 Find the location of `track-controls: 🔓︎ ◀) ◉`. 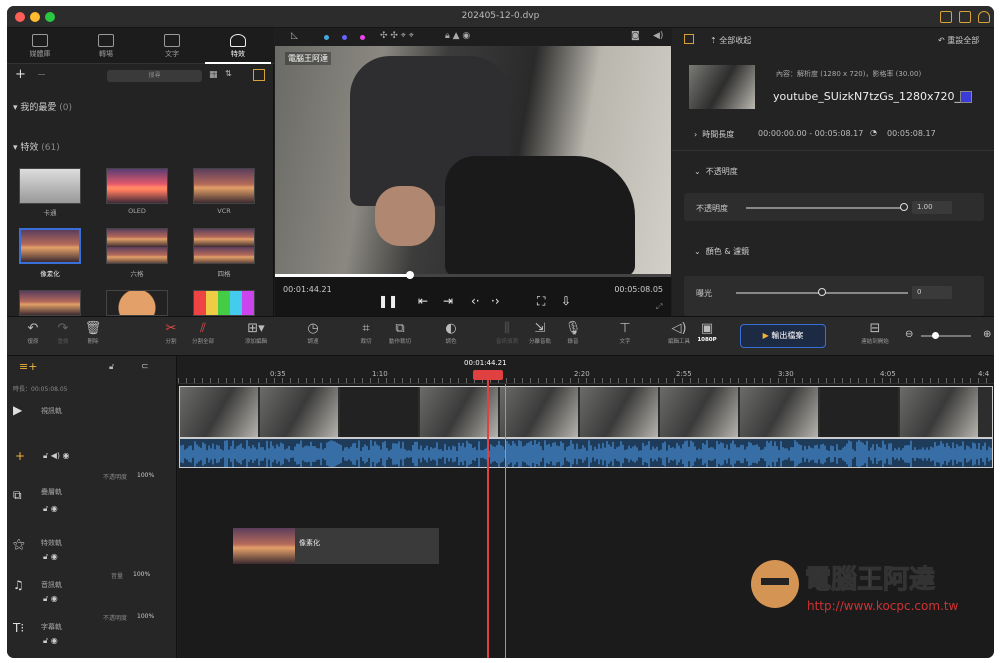

track-controls: 🔓︎ ◀) ◉ is located at coordinates (56, 456).